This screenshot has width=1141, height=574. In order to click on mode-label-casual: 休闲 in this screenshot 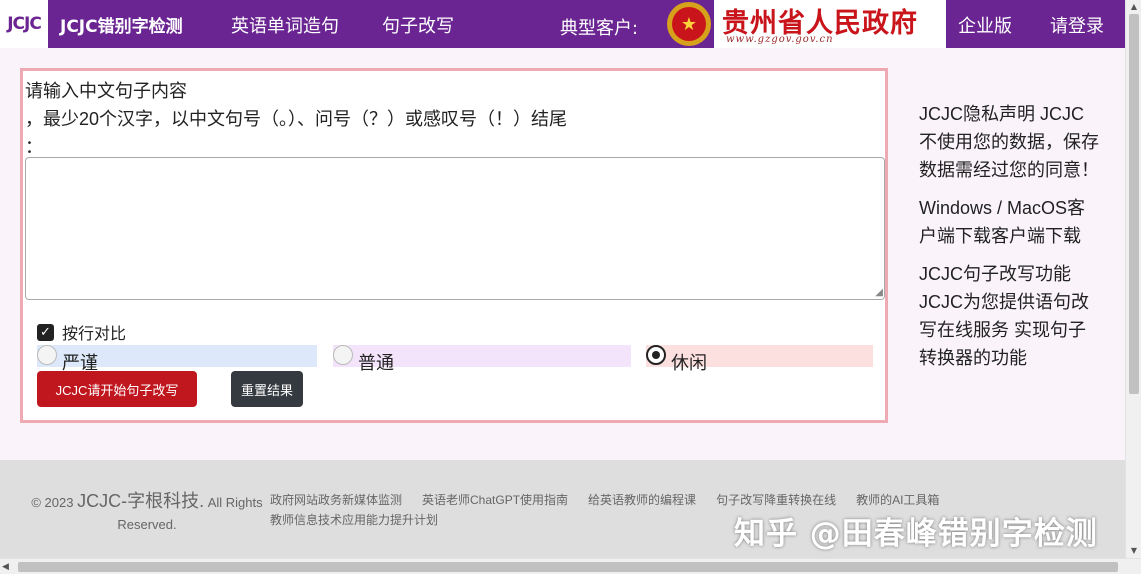, I will do `click(689, 363)`.